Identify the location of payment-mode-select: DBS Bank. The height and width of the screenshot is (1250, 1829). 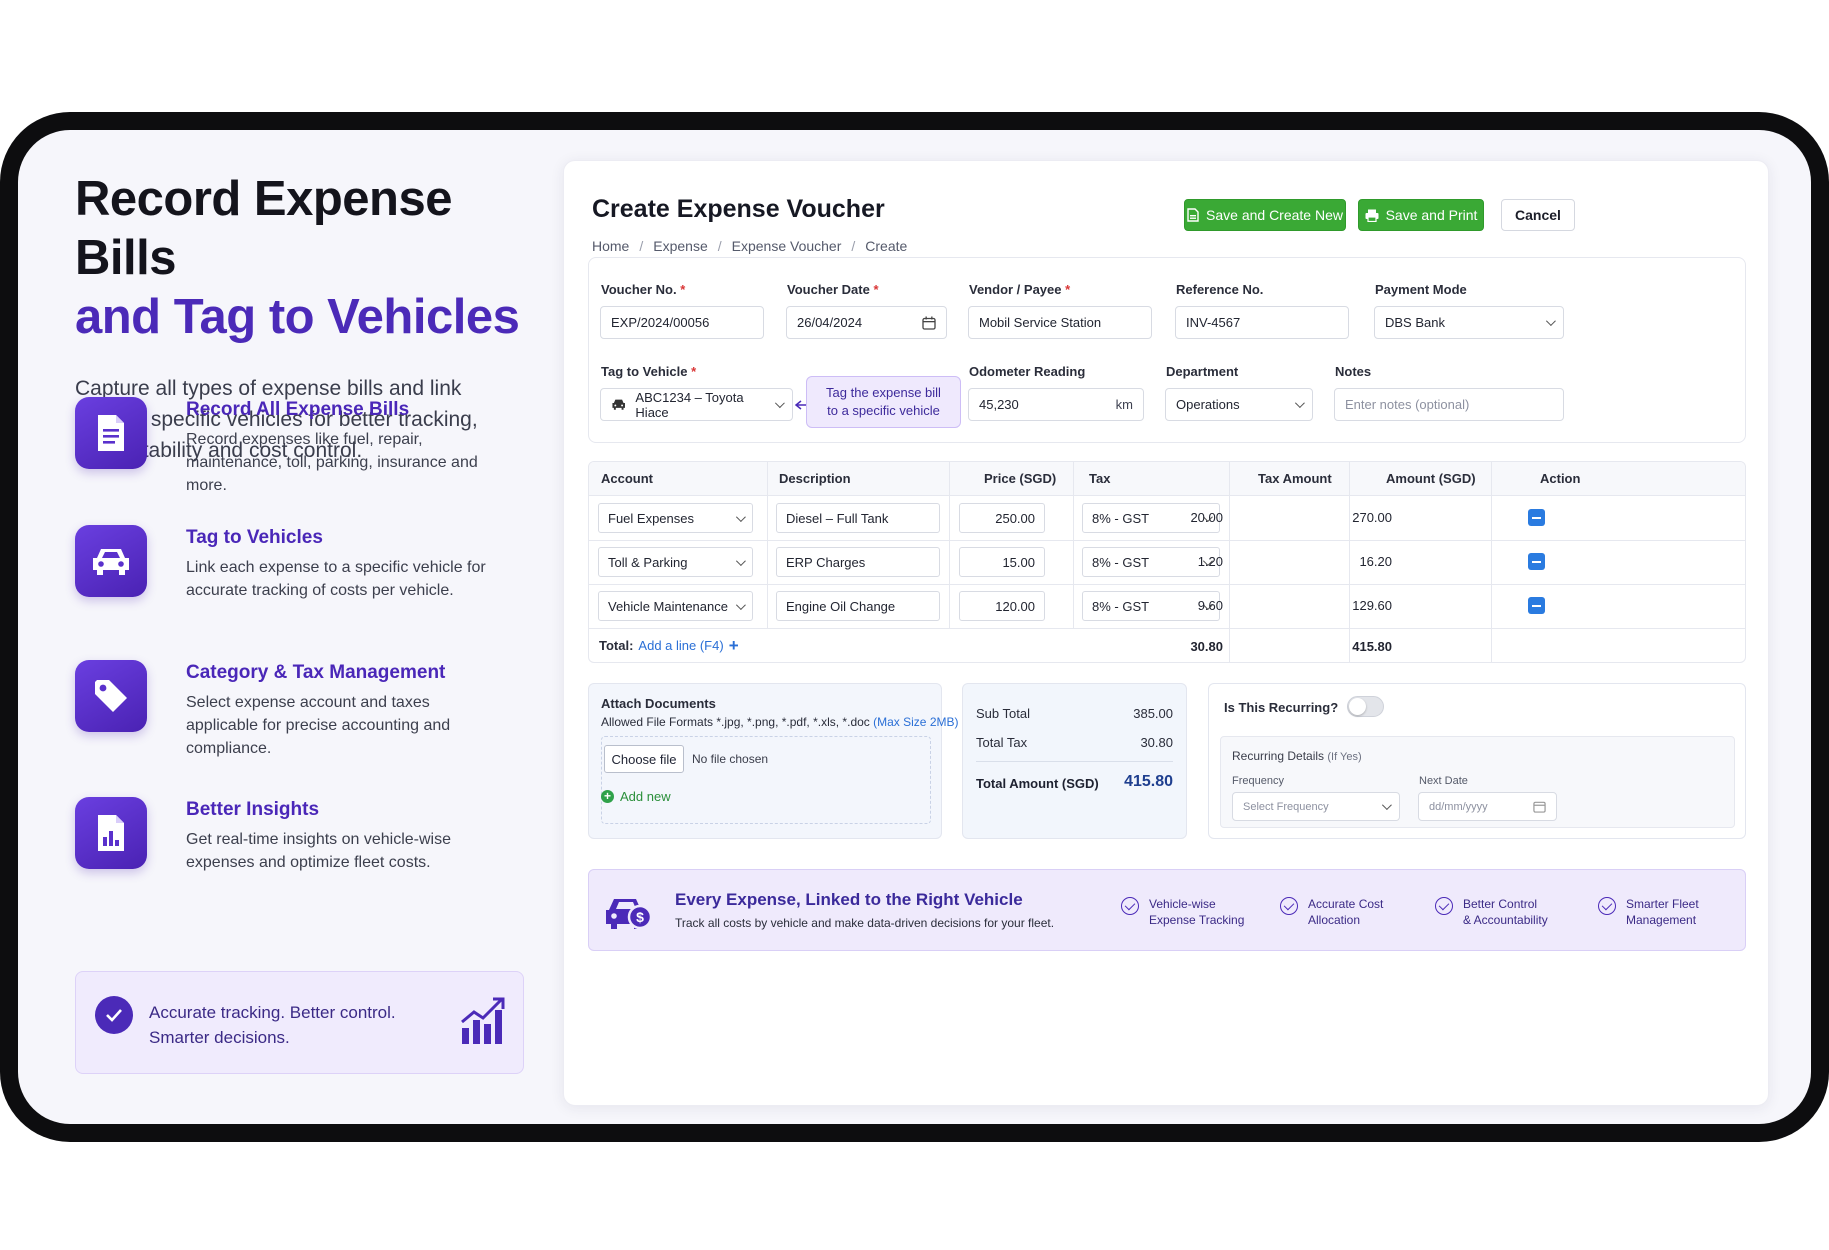
(1469, 322).